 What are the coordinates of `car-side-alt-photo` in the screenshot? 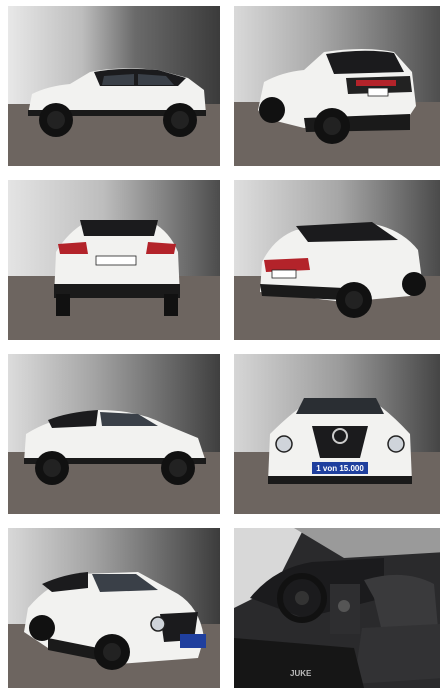 It's located at (114, 434).